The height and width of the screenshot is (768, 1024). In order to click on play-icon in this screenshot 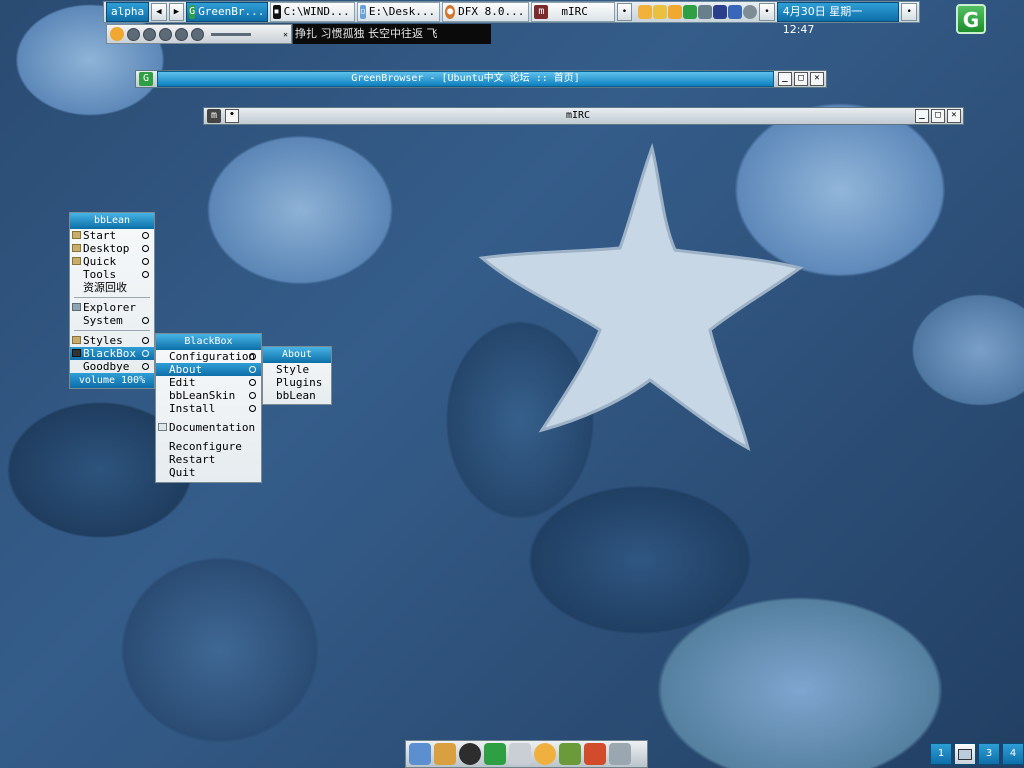, I will do `click(149, 34)`.